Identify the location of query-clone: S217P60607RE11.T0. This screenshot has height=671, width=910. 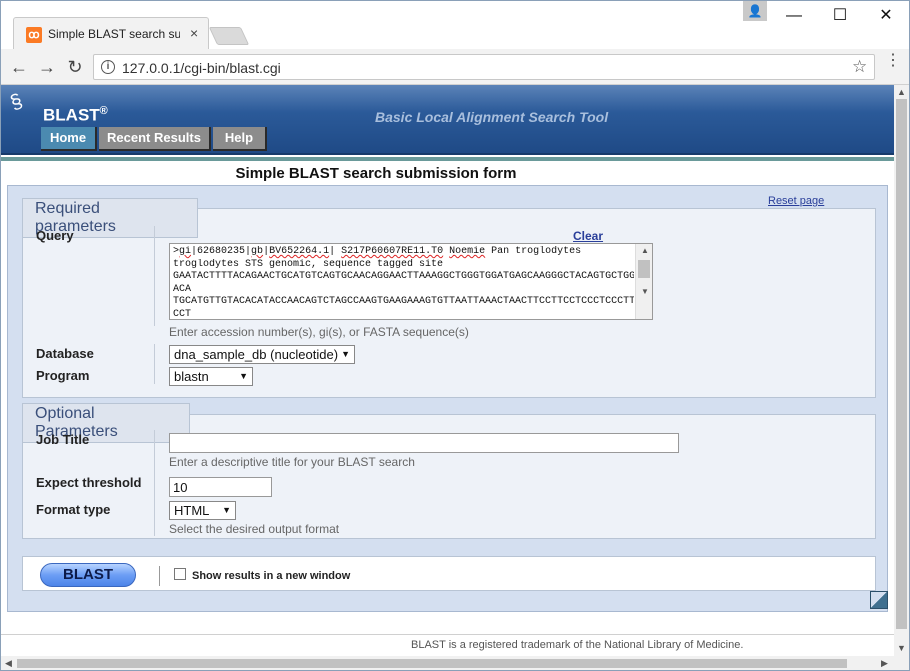
(392, 251).